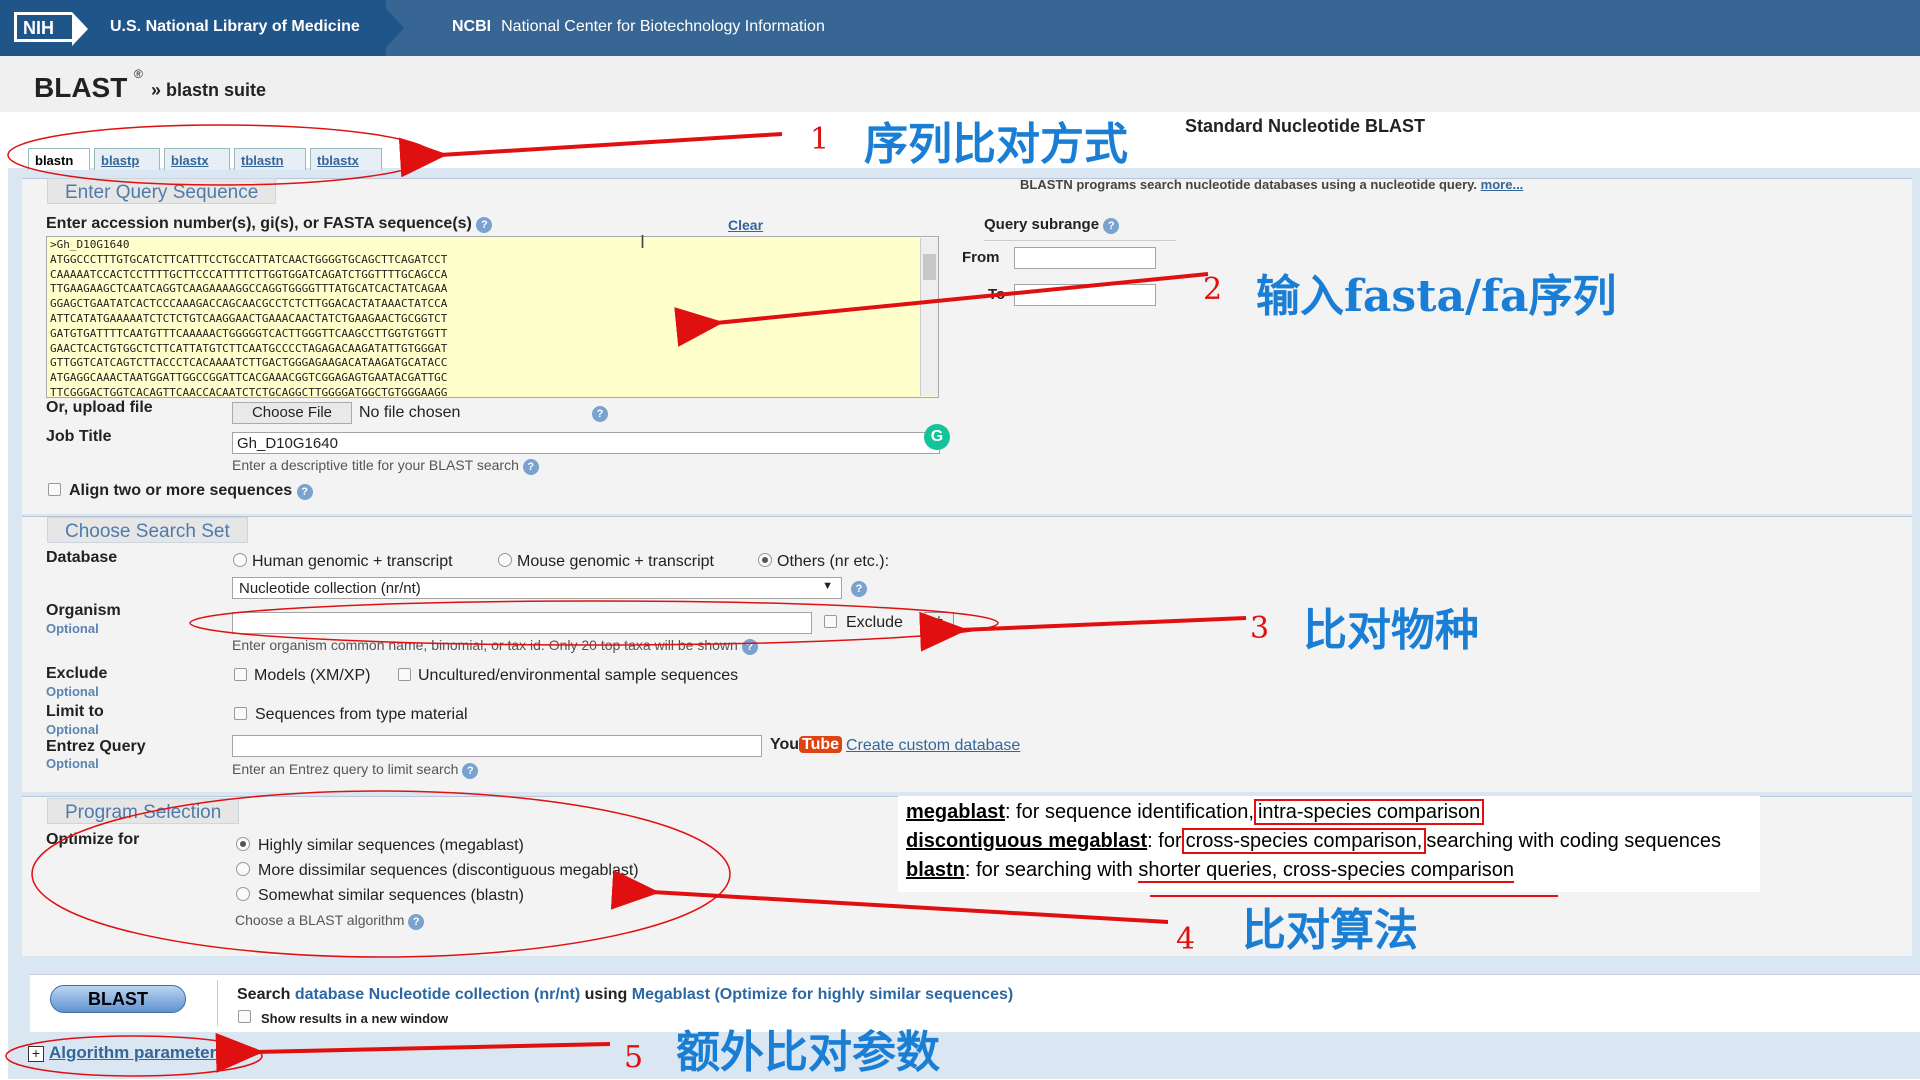 Image resolution: width=1920 pixels, height=1080 pixels. Describe the element at coordinates (1391, 630) in the screenshot. I see `annotation-label-3: 比对物种` at that location.